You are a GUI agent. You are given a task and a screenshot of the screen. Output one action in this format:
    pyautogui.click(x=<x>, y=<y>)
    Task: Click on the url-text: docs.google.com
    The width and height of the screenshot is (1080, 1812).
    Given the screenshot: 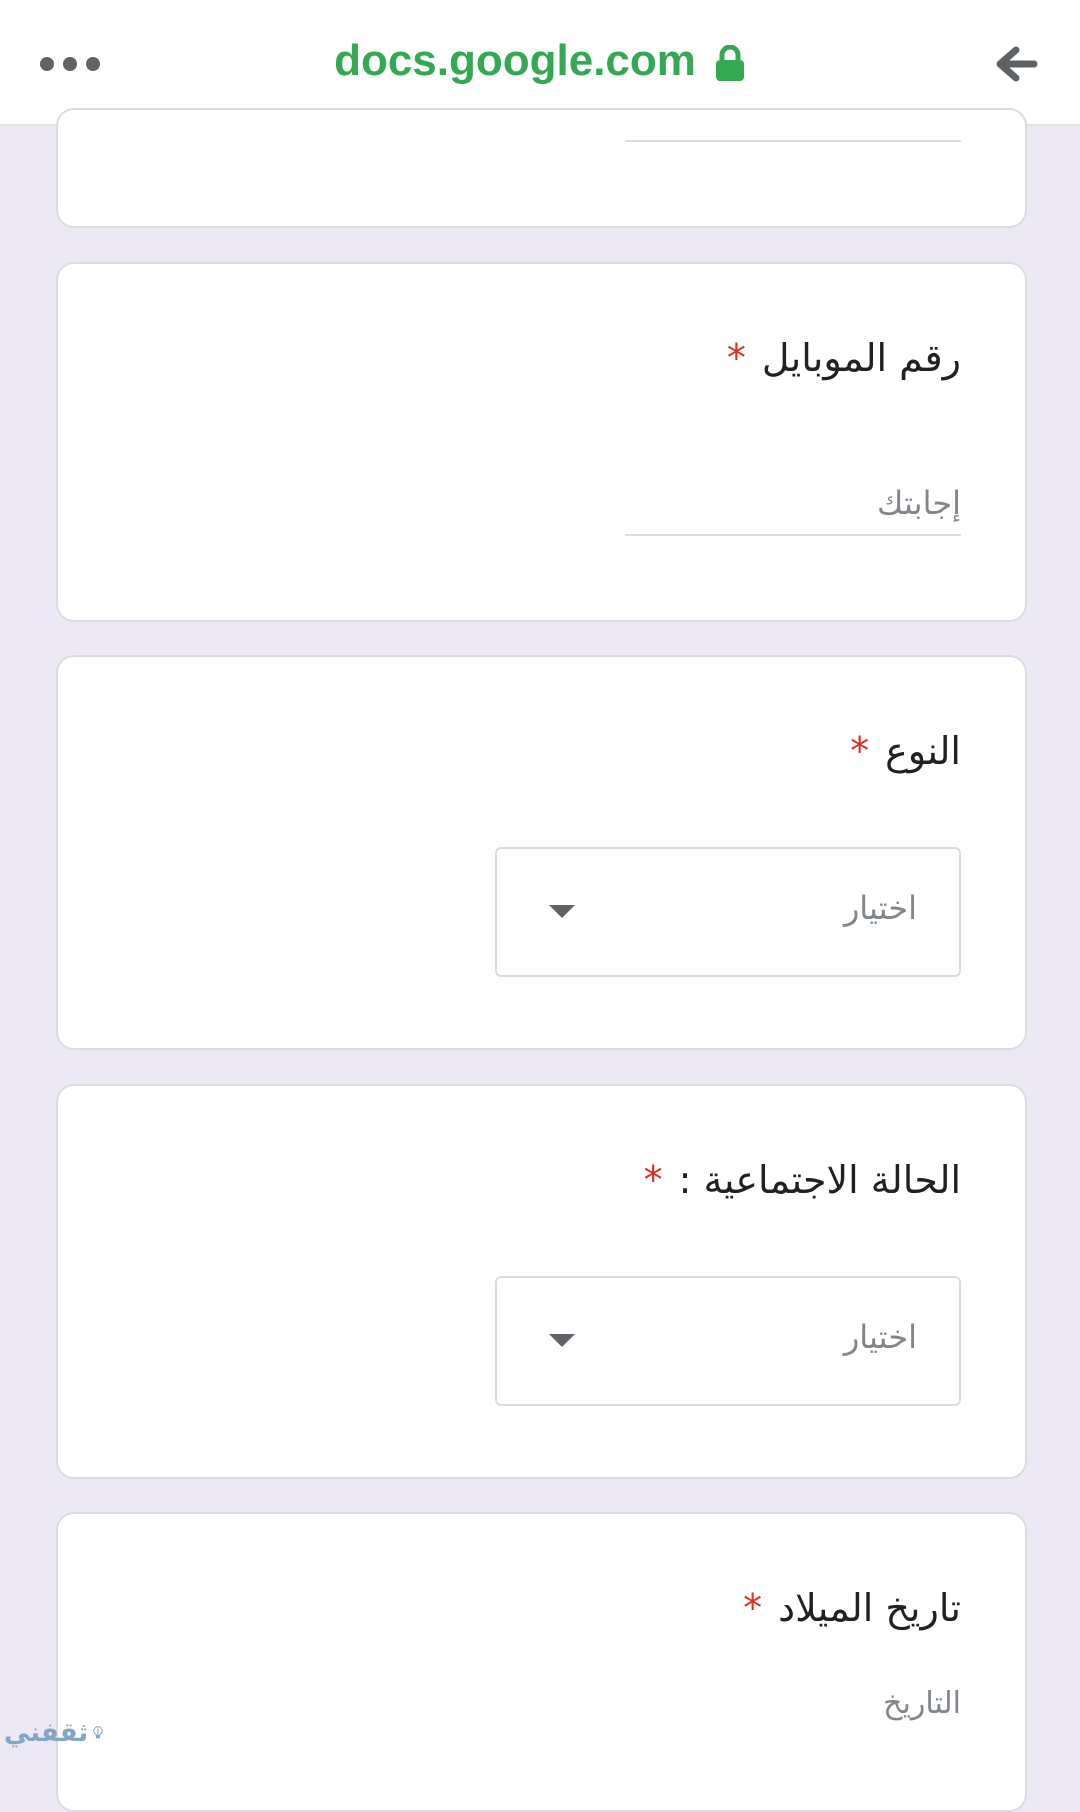 What is the action you would take?
    pyautogui.click(x=515, y=60)
    